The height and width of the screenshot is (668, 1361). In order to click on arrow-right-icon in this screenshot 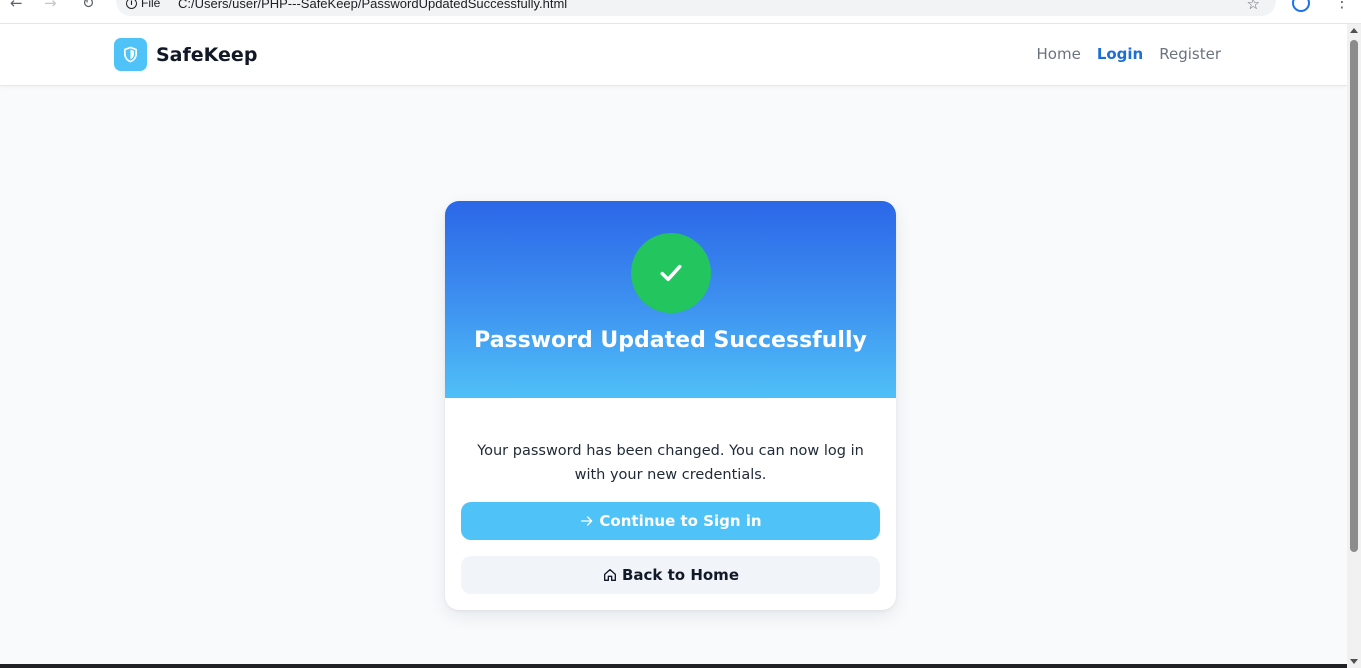, I will do `click(587, 521)`.